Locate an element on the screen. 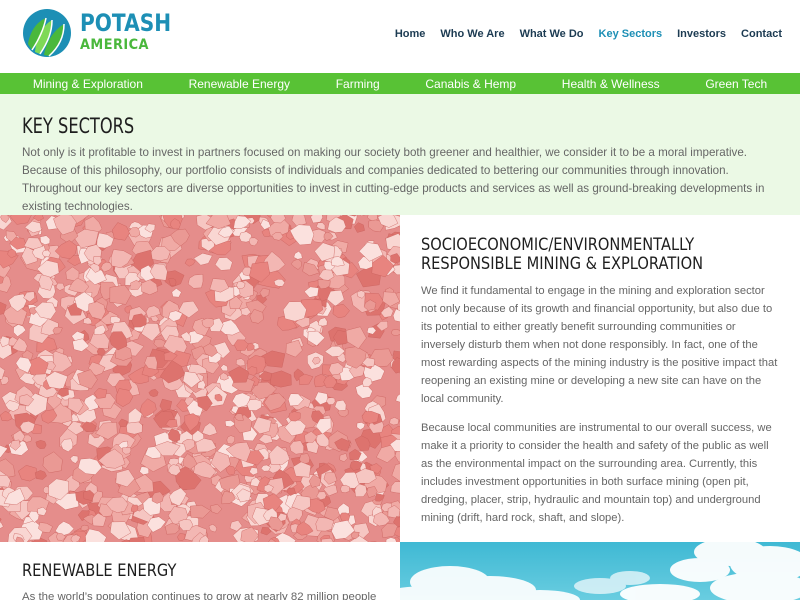  nav-investors: Investors is located at coordinates (701, 34).